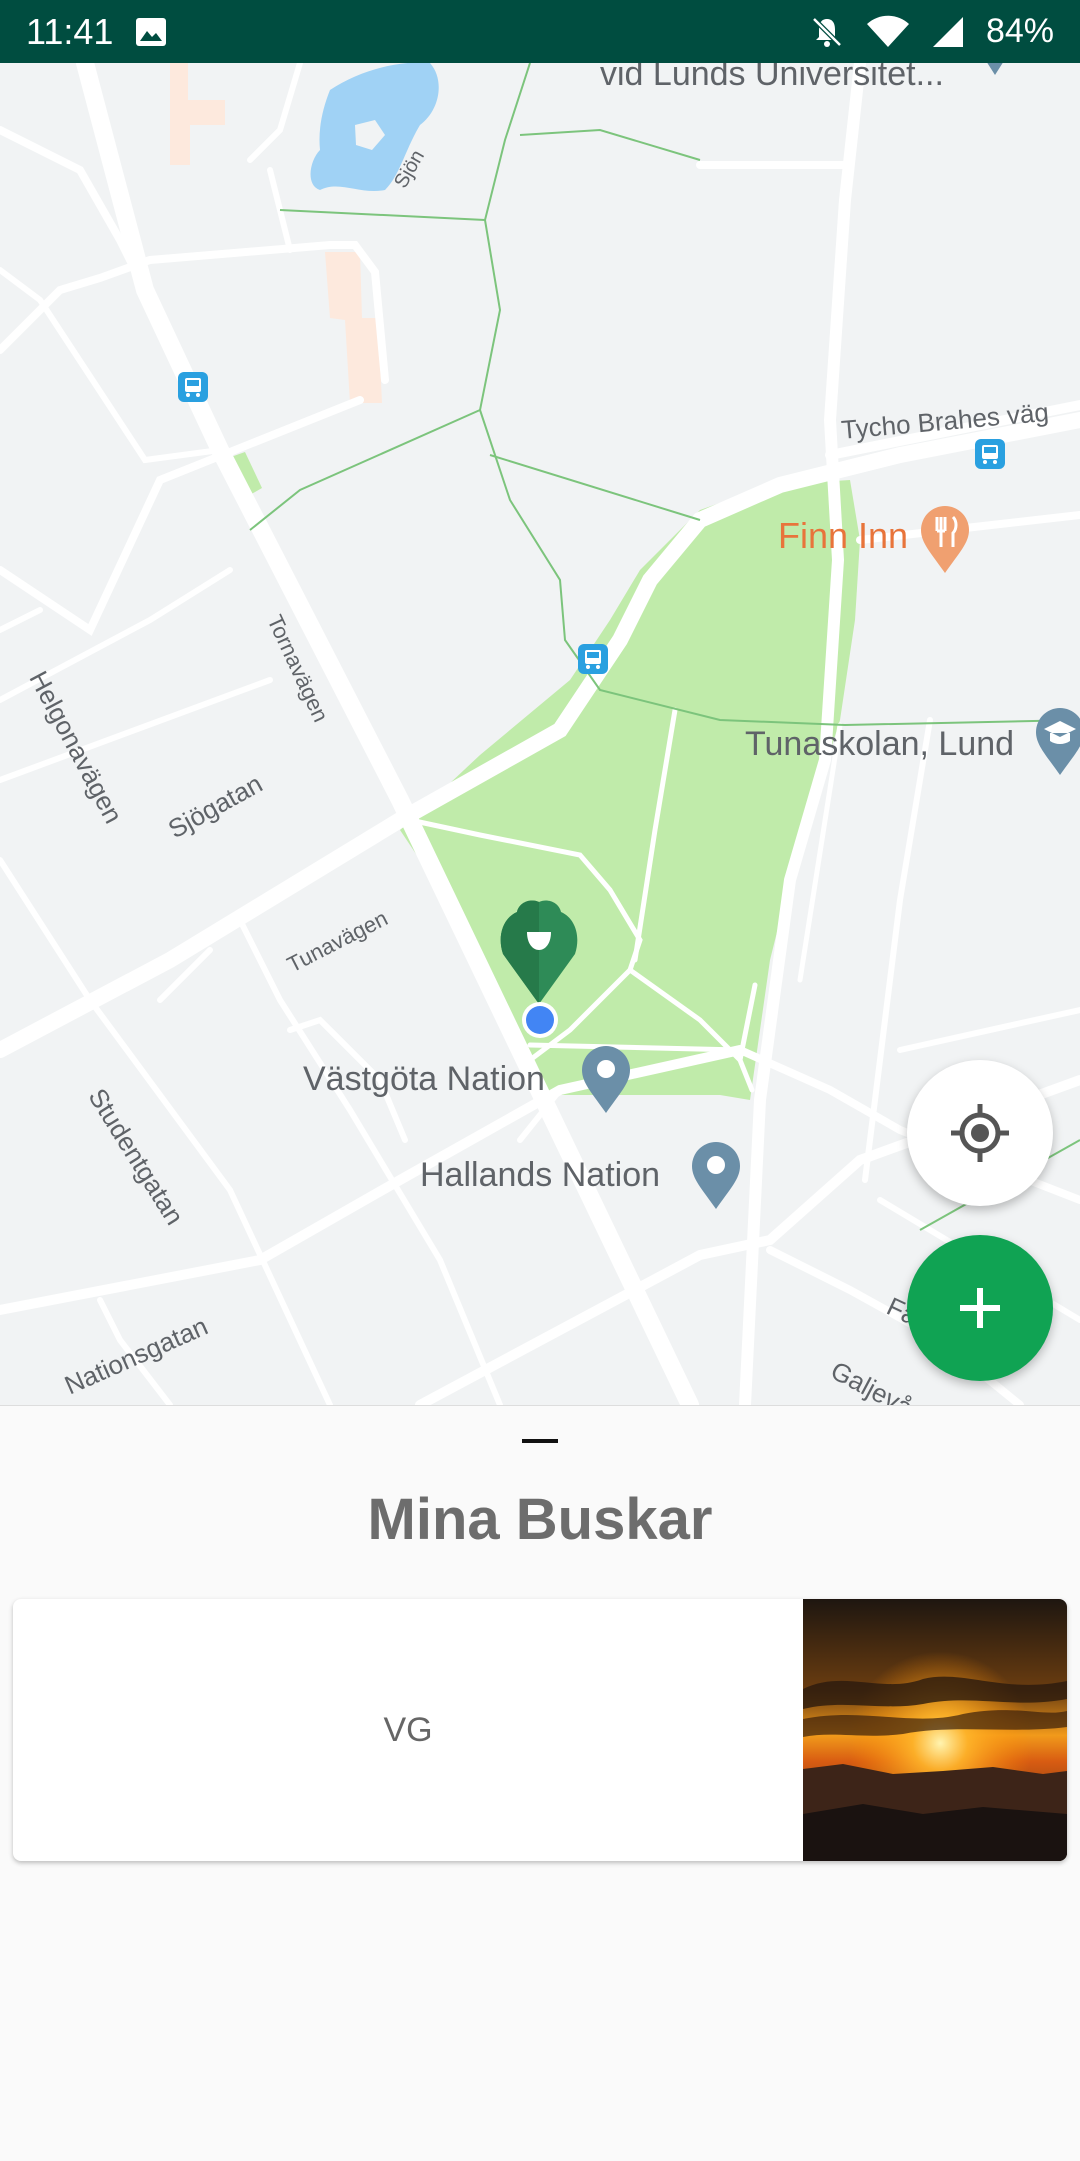 The image size is (1080, 2161). I want to click on plus-icon, so click(980, 1308).